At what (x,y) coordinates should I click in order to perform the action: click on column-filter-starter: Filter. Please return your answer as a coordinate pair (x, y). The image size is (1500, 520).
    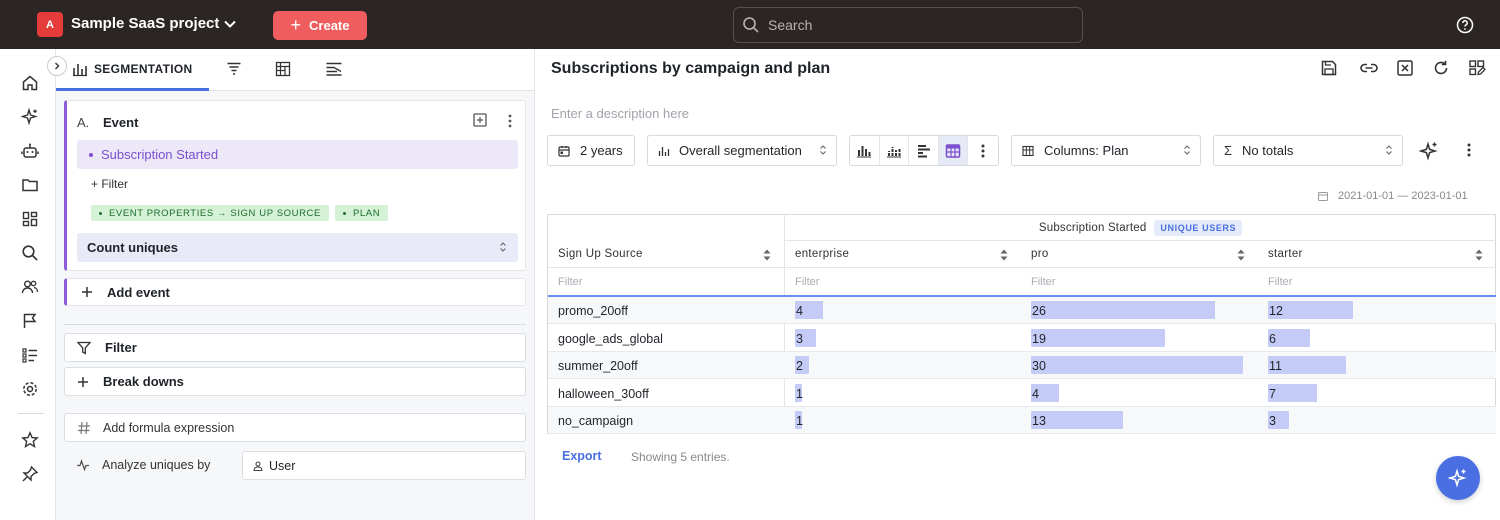
    Looking at the image, I should click on (1377, 281).